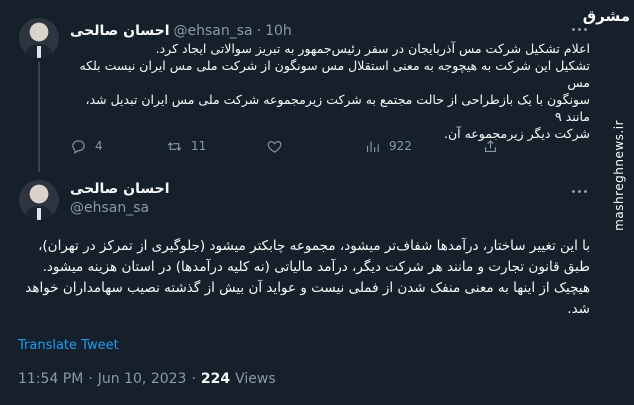 This screenshot has width=634, height=405. What do you see at coordinates (606, 16) in the screenshot?
I see `watermark-logo: مشرق` at bounding box center [606, 16].